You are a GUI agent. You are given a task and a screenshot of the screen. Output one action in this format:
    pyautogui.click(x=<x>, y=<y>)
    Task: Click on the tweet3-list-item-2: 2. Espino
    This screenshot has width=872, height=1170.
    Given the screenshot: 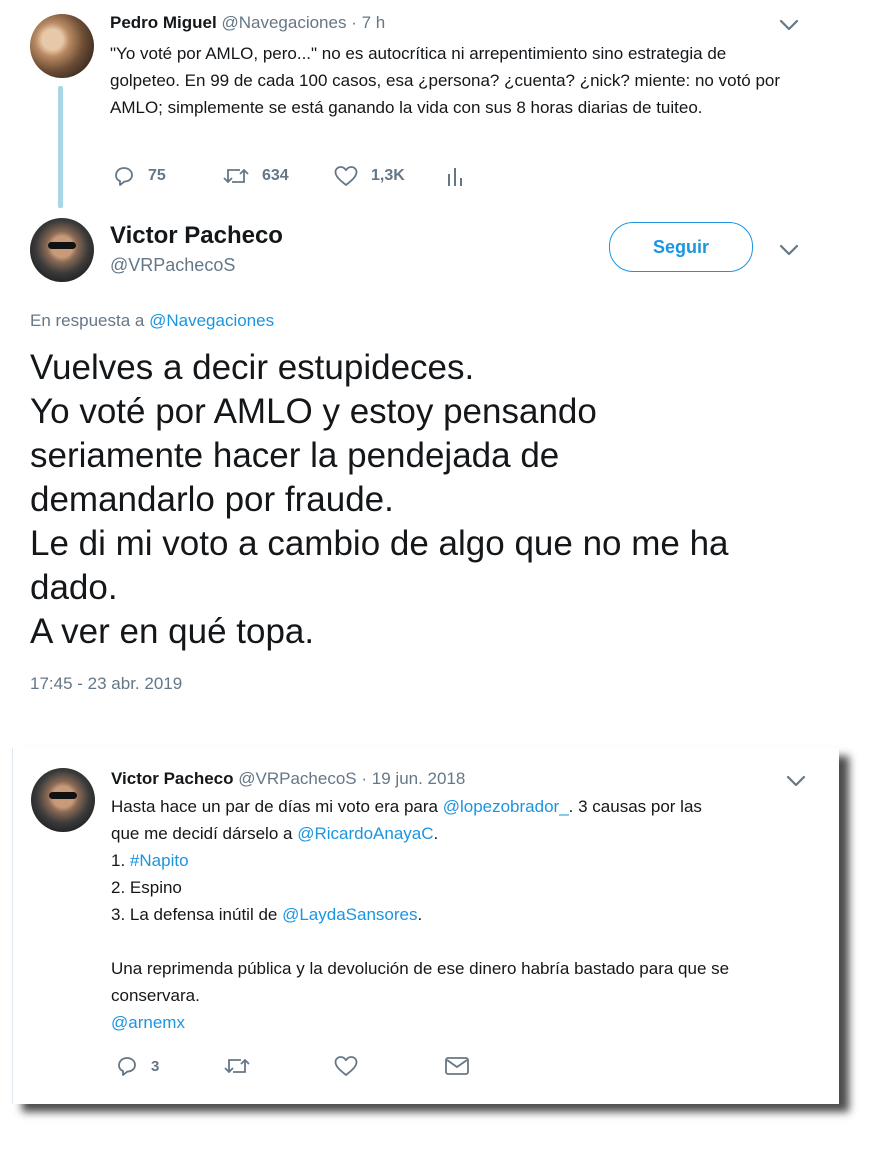 What is the action you would take?
    pyautogui.click(x=146, y=887)
    